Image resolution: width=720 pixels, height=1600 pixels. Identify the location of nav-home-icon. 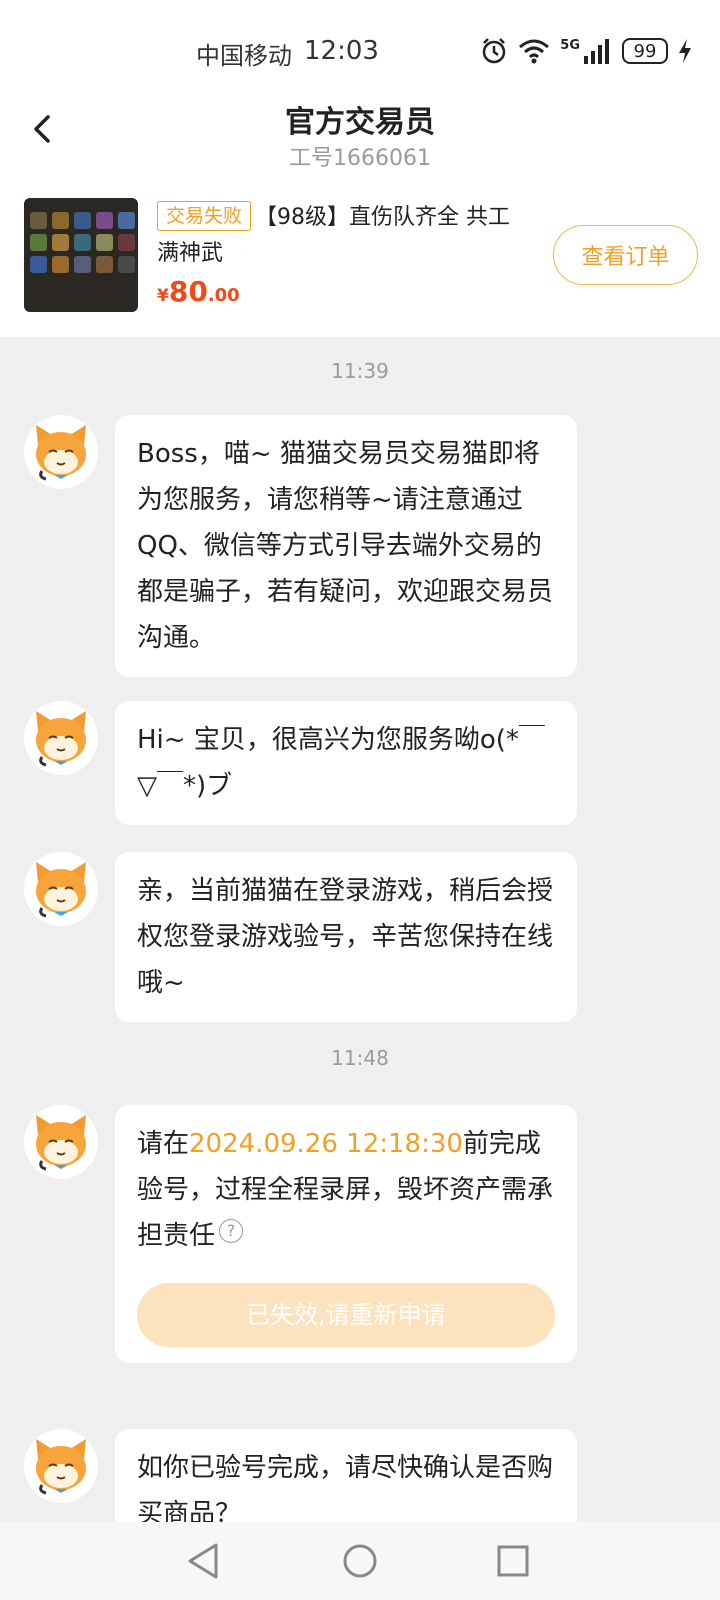
(360, 1561).